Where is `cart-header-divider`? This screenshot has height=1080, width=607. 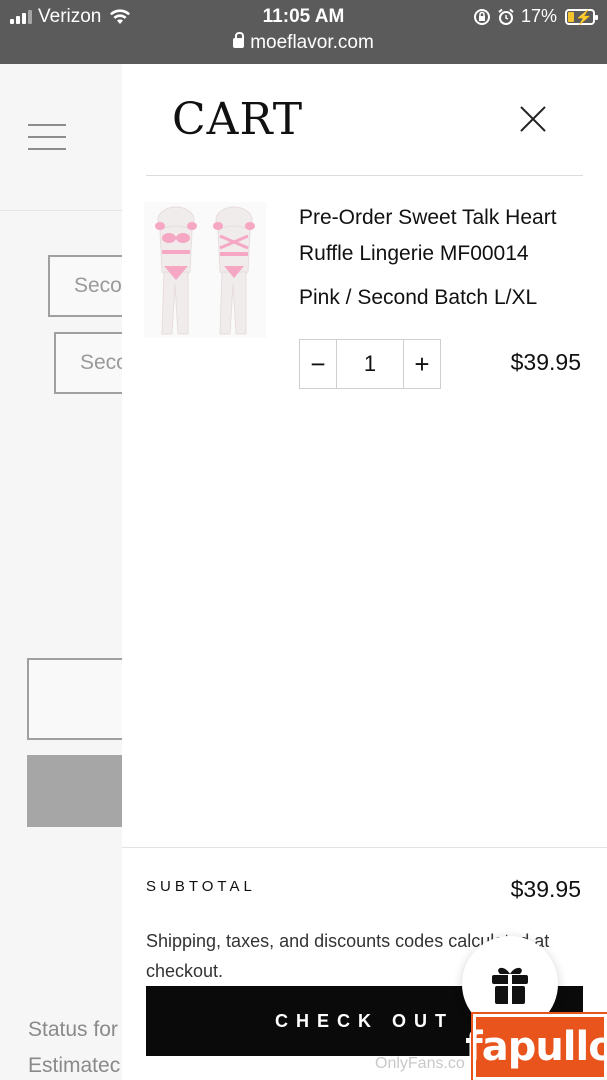
cart-header-divider is located at coordinates (364, 175).